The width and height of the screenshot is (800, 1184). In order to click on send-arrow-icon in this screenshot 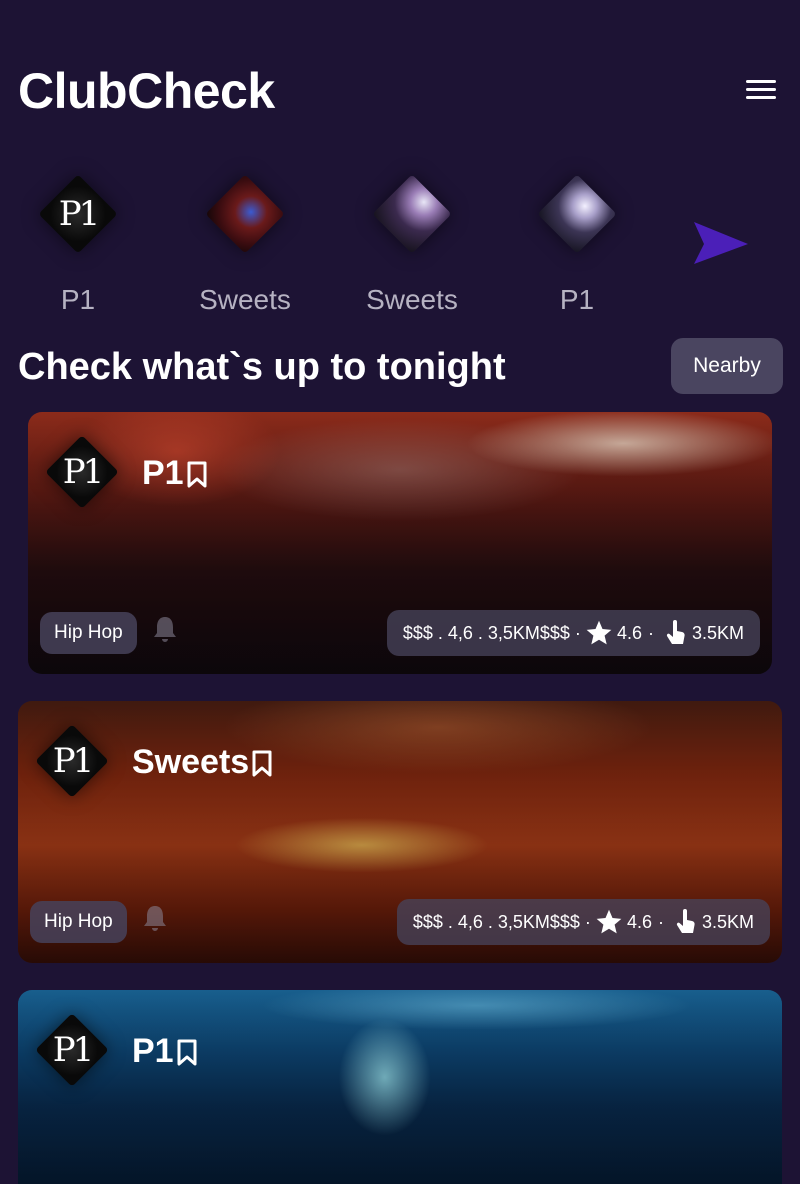, I will do `click(720, 243)`.